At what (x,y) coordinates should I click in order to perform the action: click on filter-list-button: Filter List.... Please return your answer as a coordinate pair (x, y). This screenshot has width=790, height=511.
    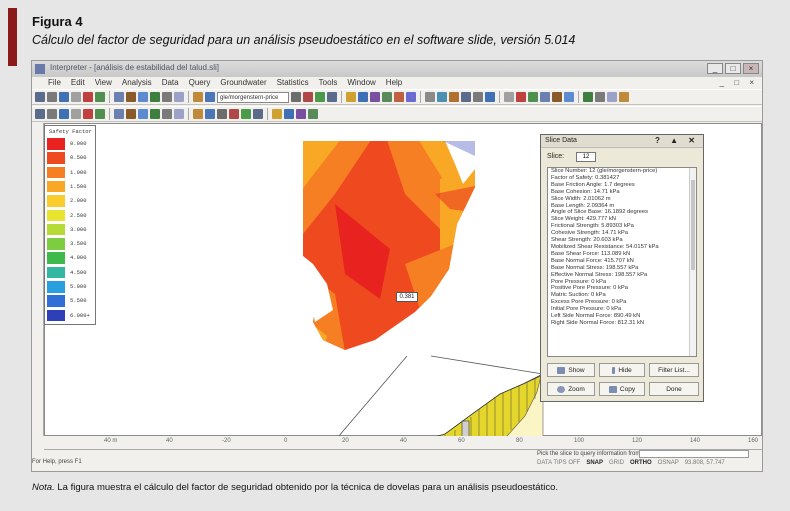
    Looking at the image, I should click on (674, 370).